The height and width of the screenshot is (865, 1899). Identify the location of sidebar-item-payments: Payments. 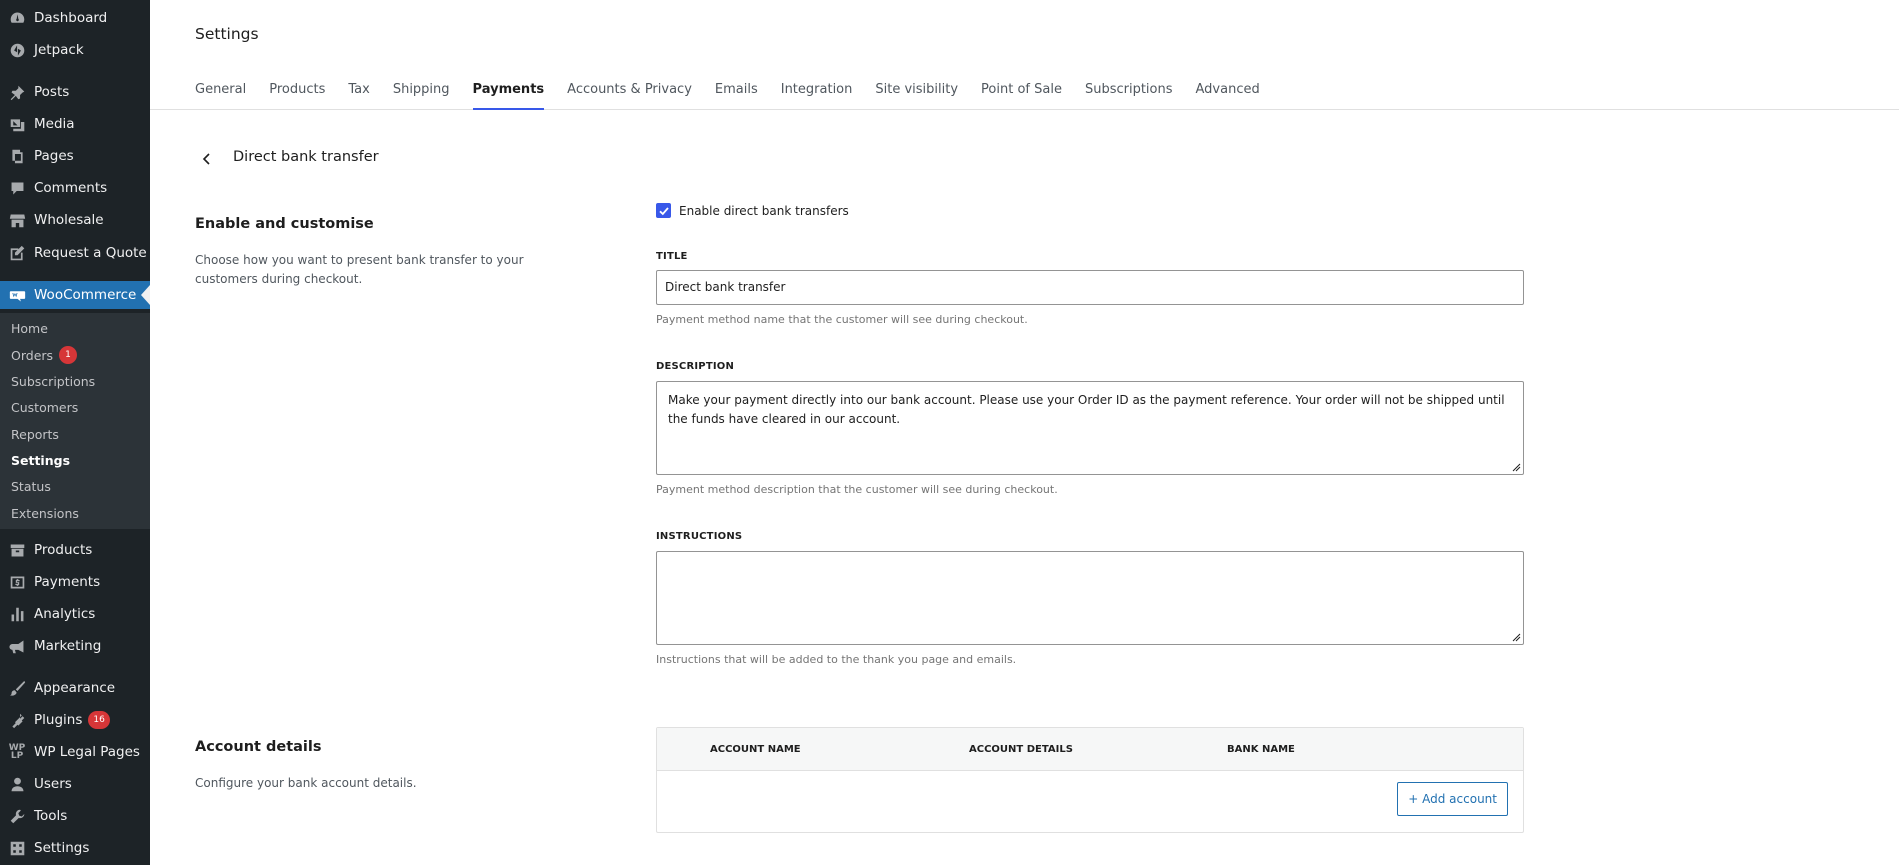
(75, 582).